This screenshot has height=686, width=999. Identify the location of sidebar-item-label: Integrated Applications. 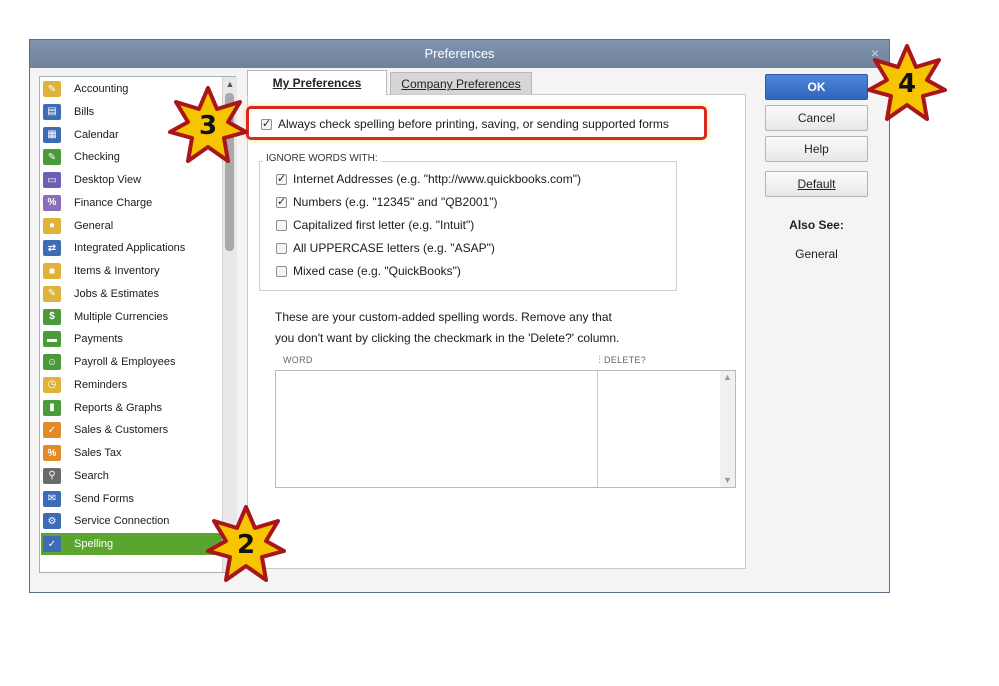
(130, 248).